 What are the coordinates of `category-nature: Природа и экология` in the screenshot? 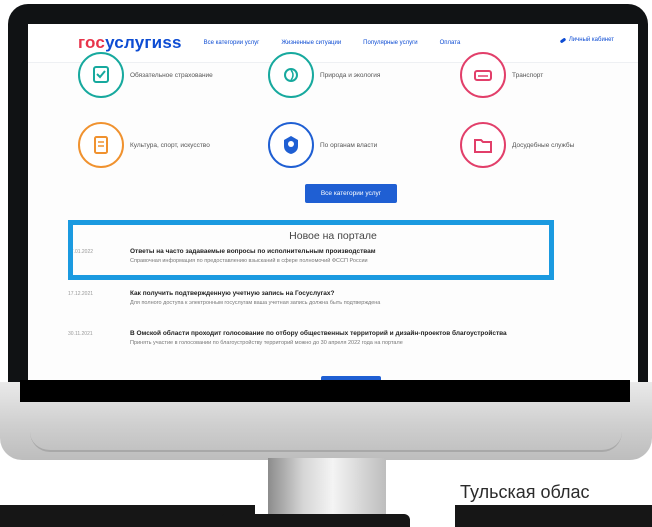 It's located at (324, 75).